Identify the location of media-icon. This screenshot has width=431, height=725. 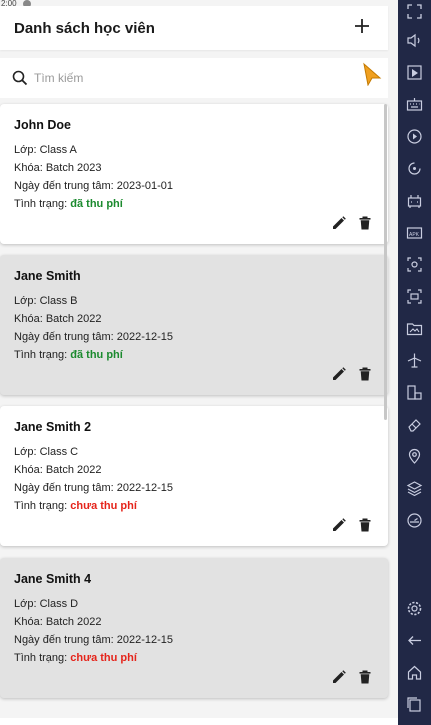
(414, 72).